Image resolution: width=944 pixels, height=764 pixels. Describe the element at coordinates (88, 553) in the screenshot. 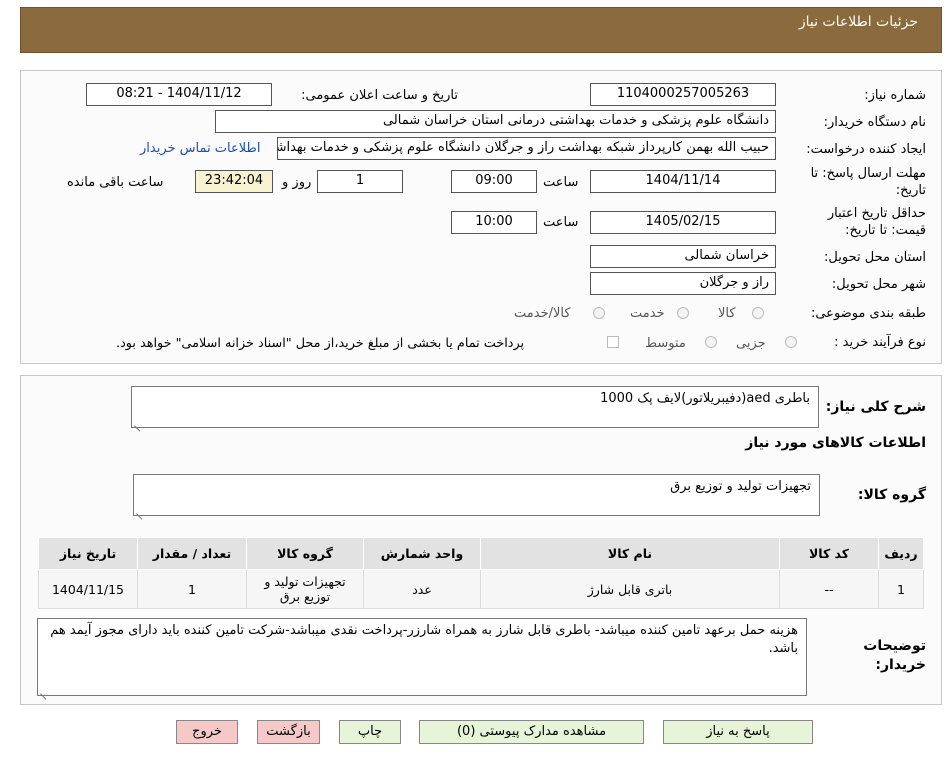

I see `col-header-need-date: تاریخ نیاز` at that location.